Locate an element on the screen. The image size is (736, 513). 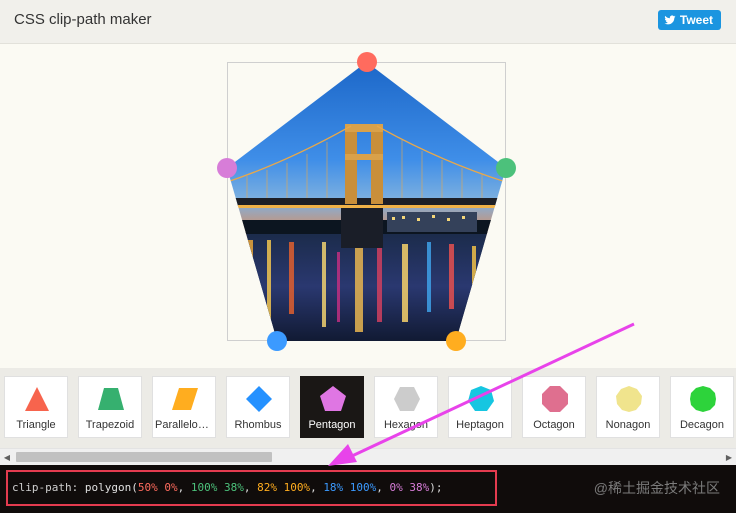
code-func-open: polygon( is located at coordinates (111, 487).